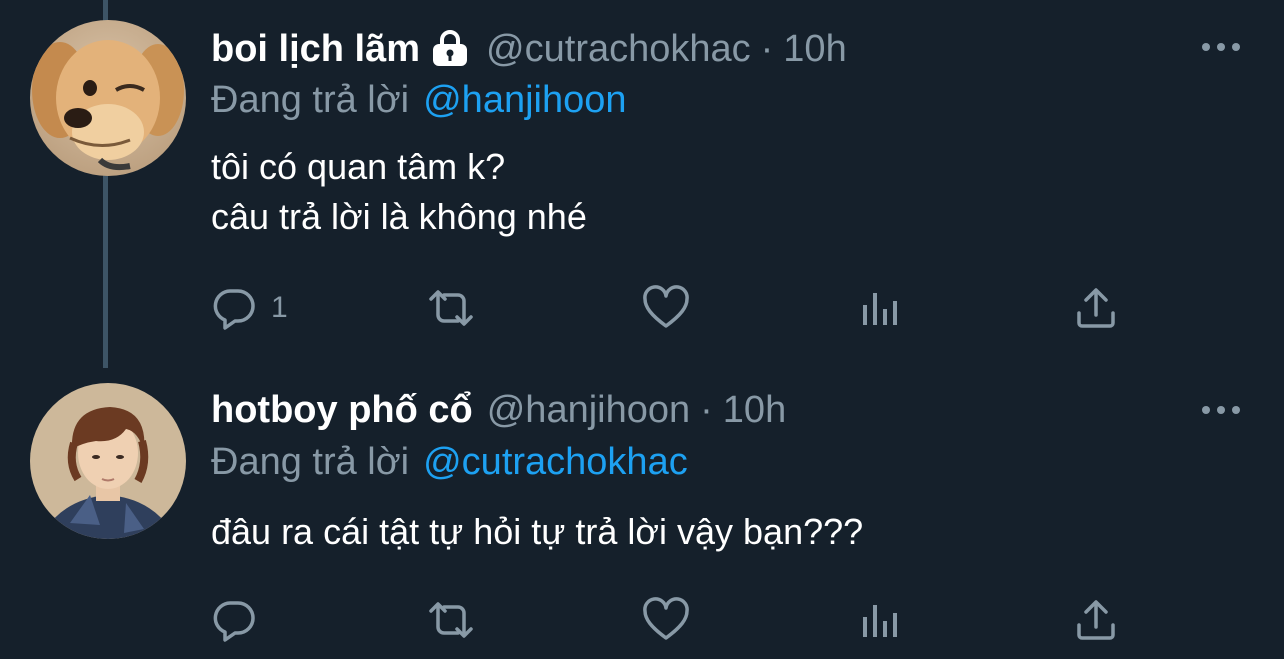  Describe the element at coordinates (450, 49) in the screenshot. I see `lock-icon` at that location.